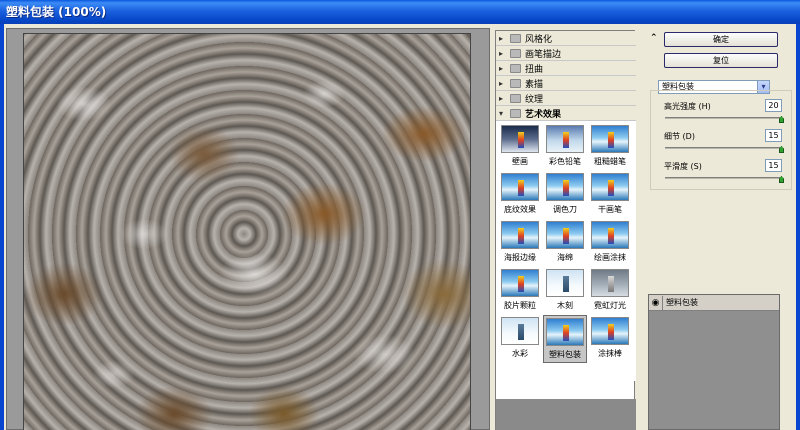 Image resolution: width=800 pixels, height=430 pixels. I want to click on filter-thumbnail: 底纹效果, so click(520, 195).